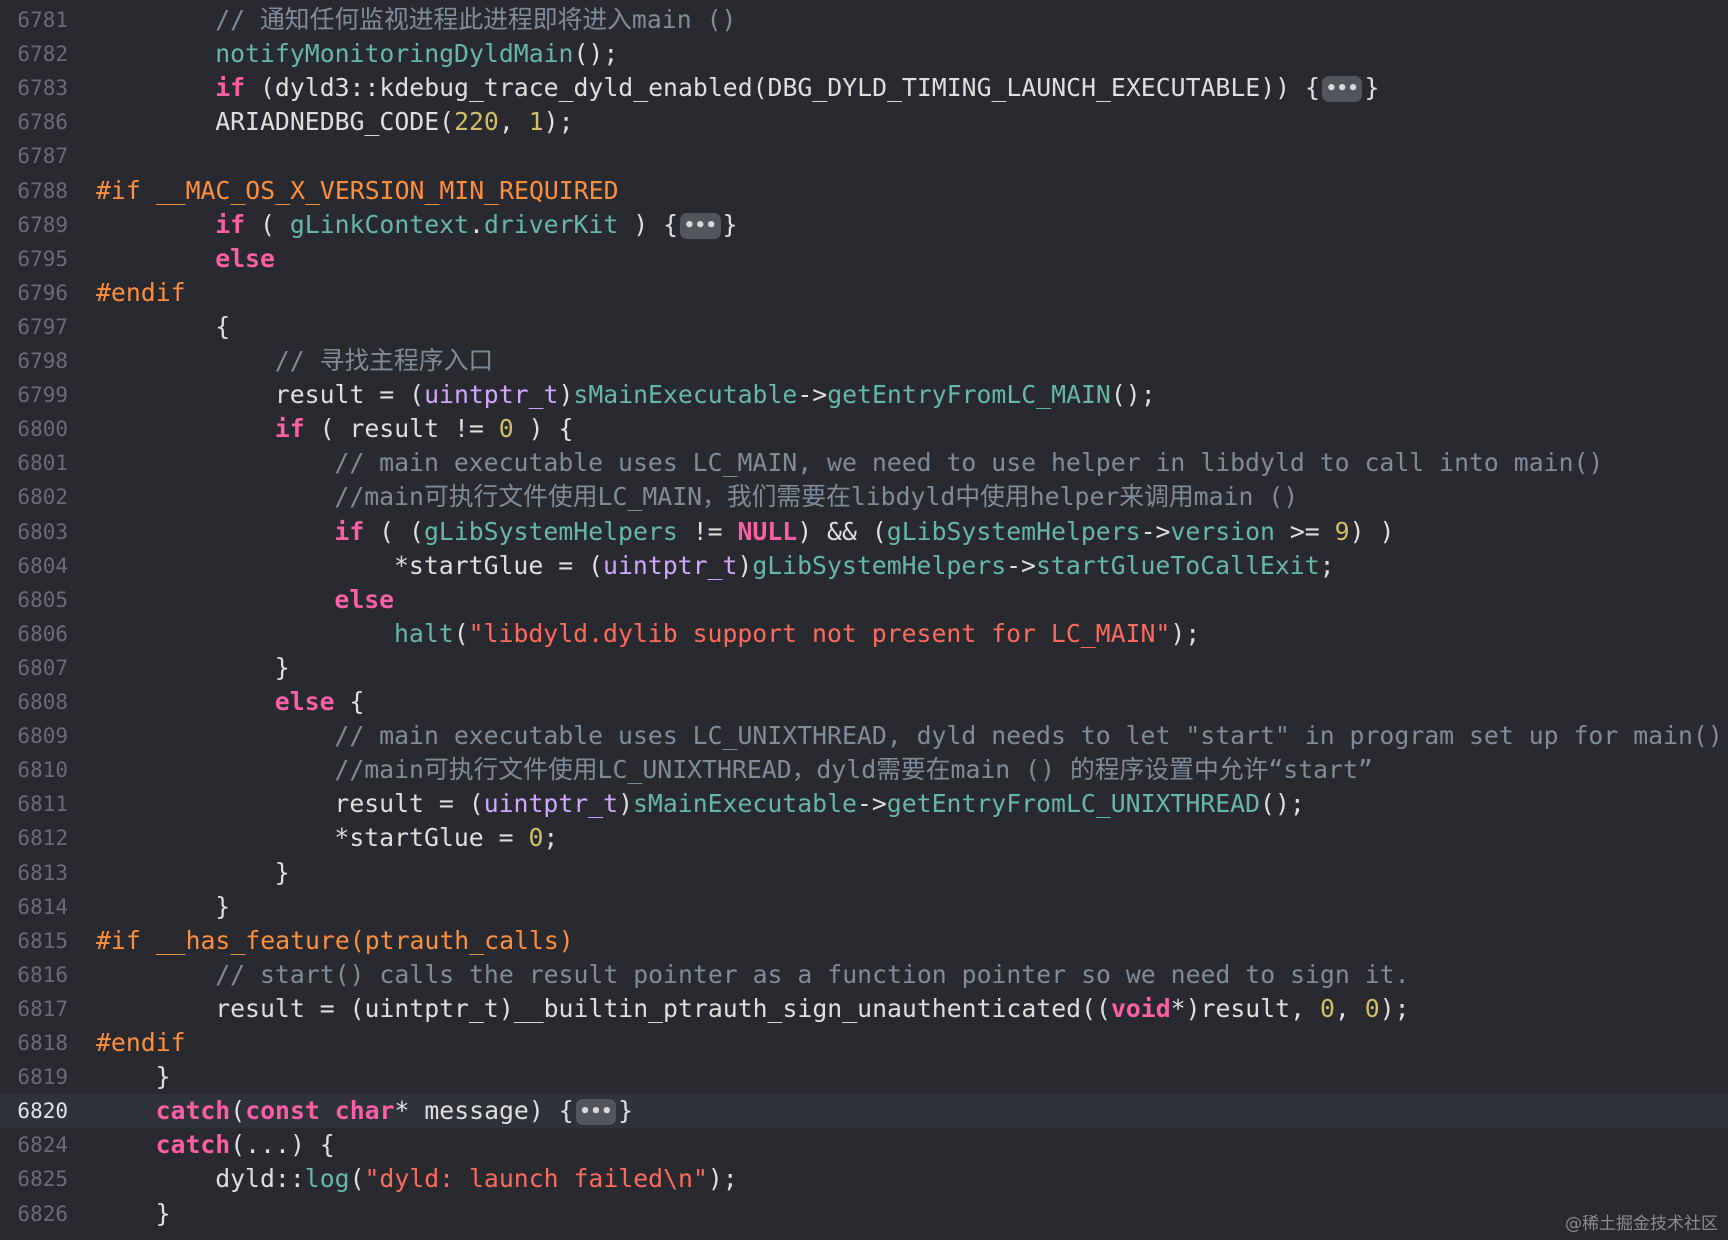 This screenshot has height=1240, width=1728. Describe the element at coordinates (357, 190) in the screenshot. I see `code-token: #if __MAC_OS_X_VERSION_MIN_REQUIRED` at that location.